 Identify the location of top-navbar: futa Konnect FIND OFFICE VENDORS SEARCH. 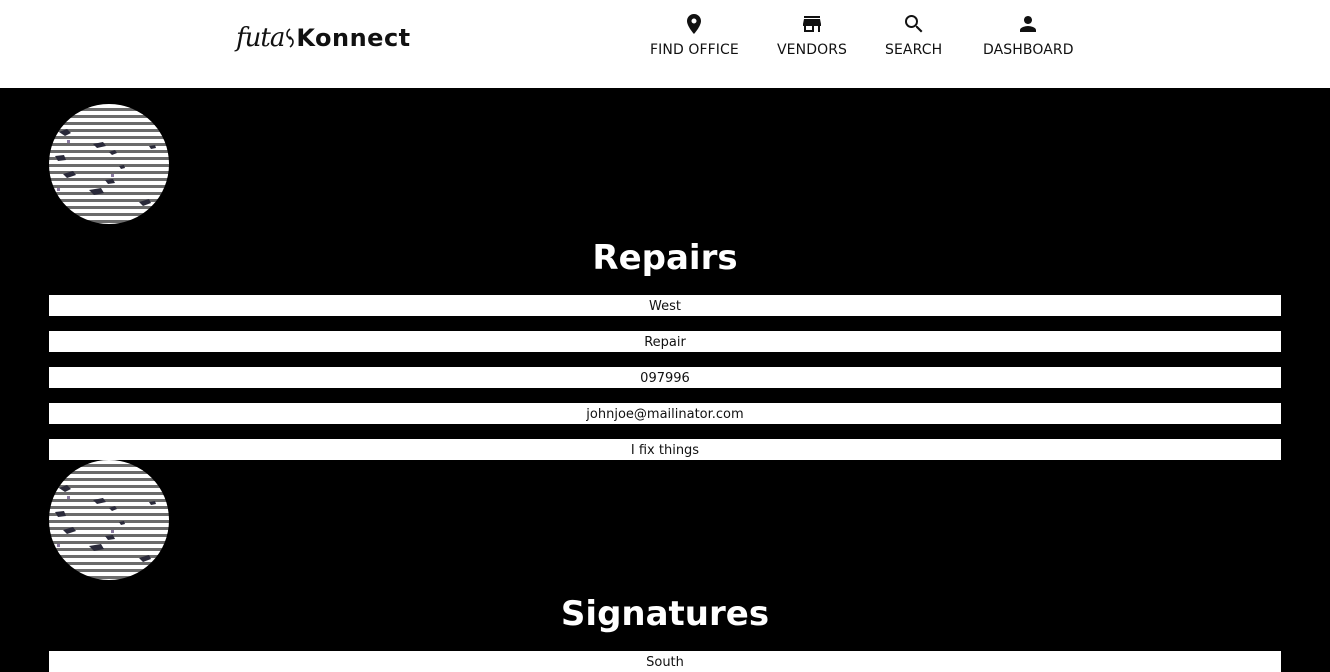
(665, 44).